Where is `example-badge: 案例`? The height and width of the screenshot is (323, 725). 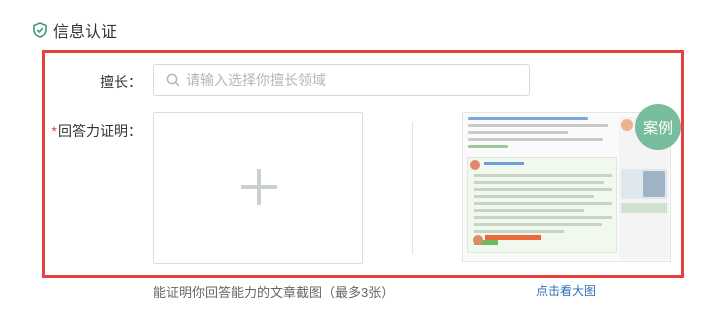
example-badge: 案例 is located at coordinates (658, 127).